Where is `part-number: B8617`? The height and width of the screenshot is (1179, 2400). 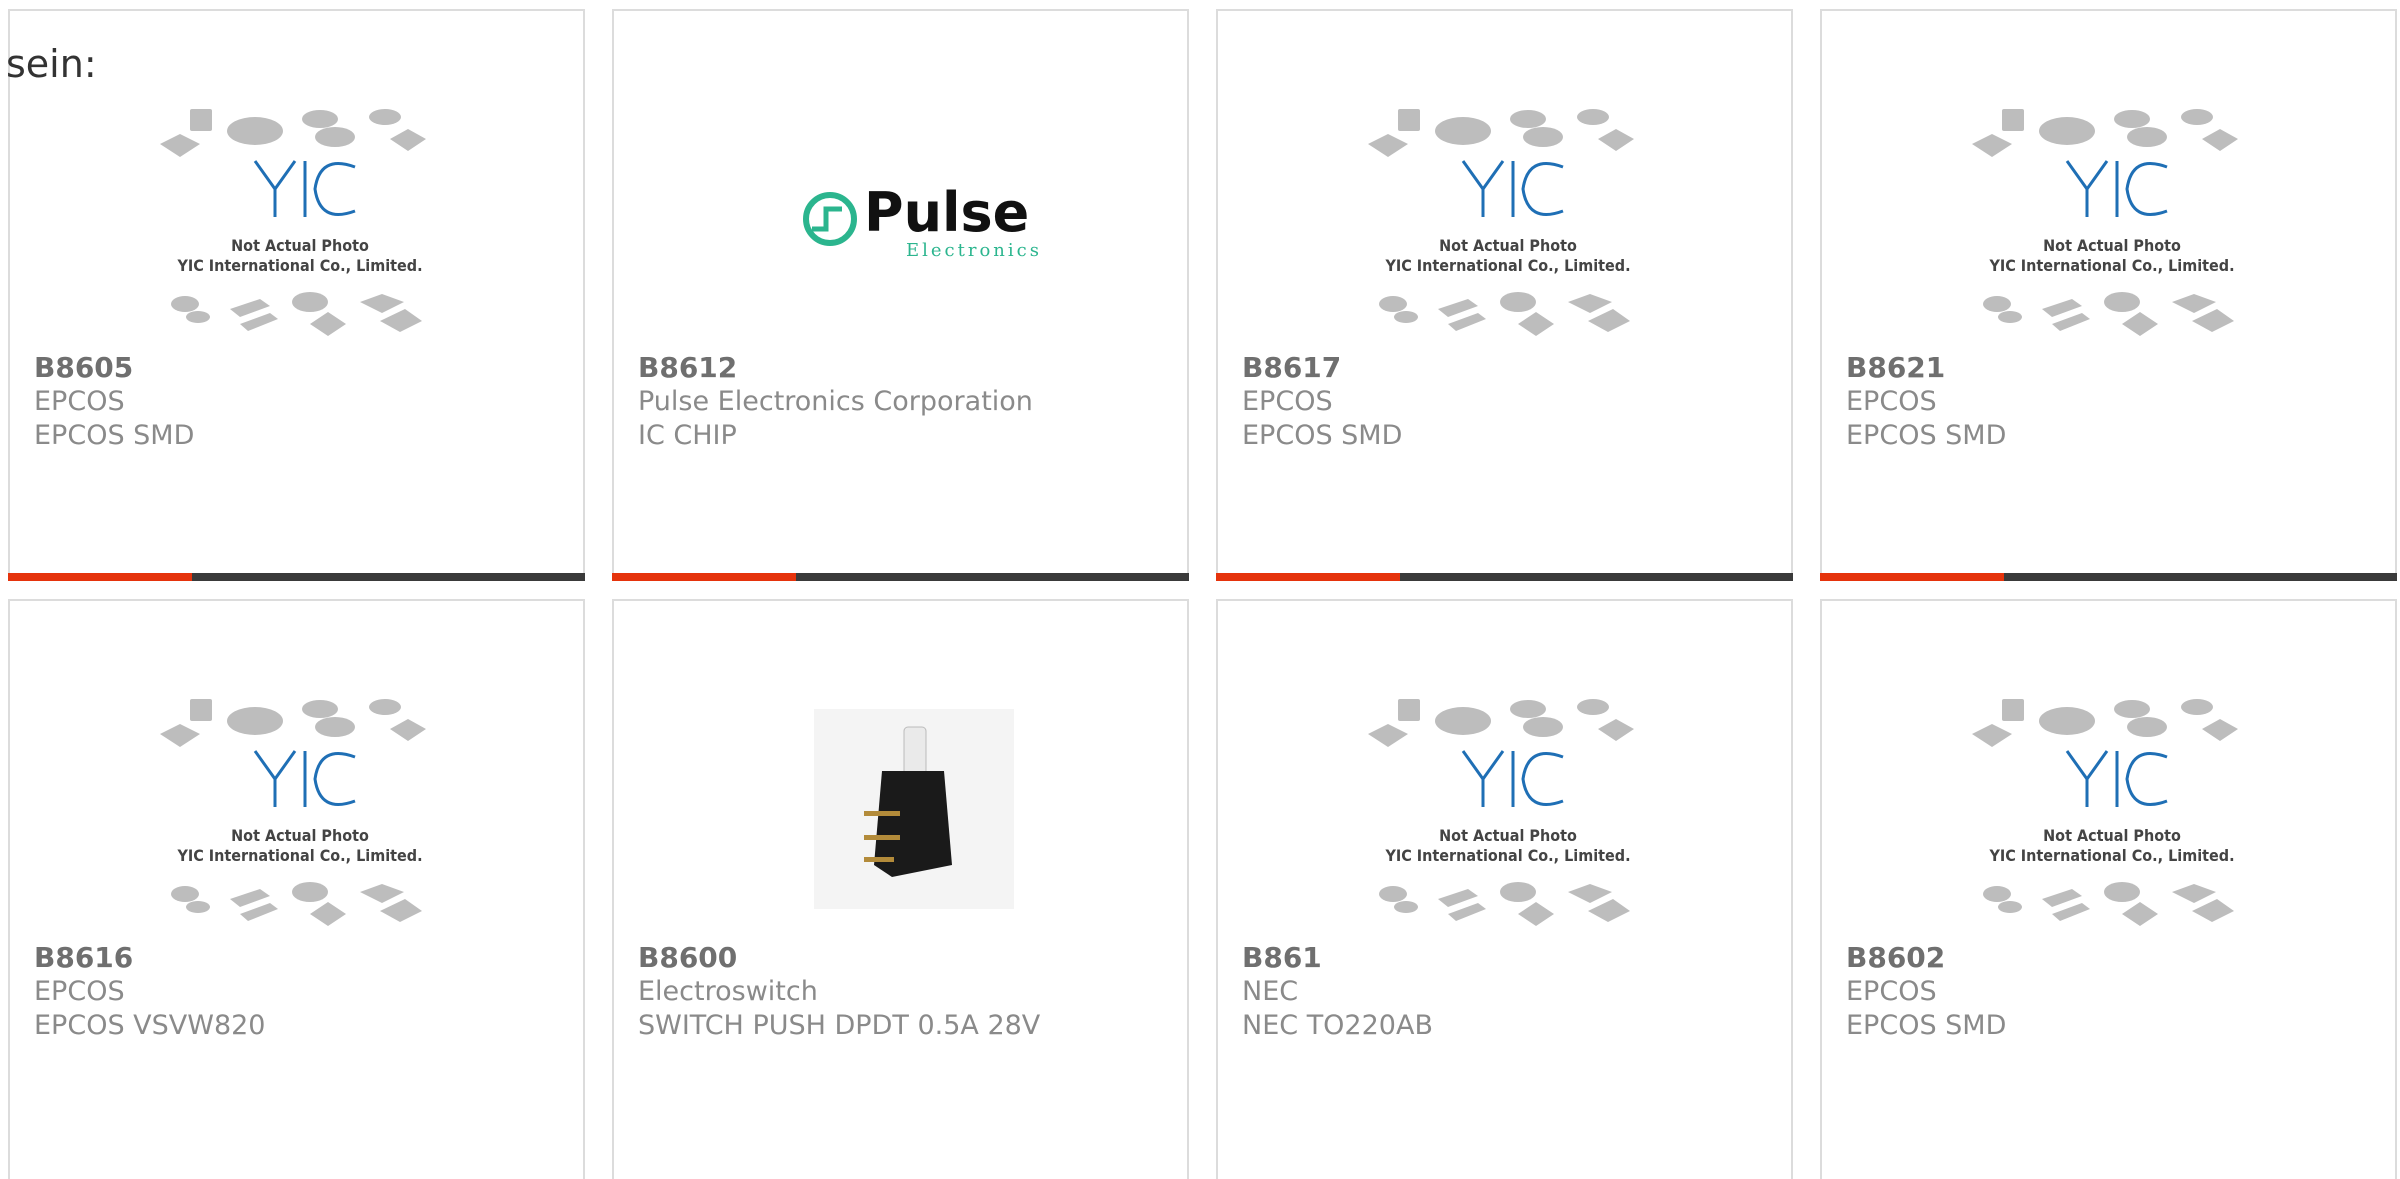
part-number: B8617 is located at coordinates (1322, 368).